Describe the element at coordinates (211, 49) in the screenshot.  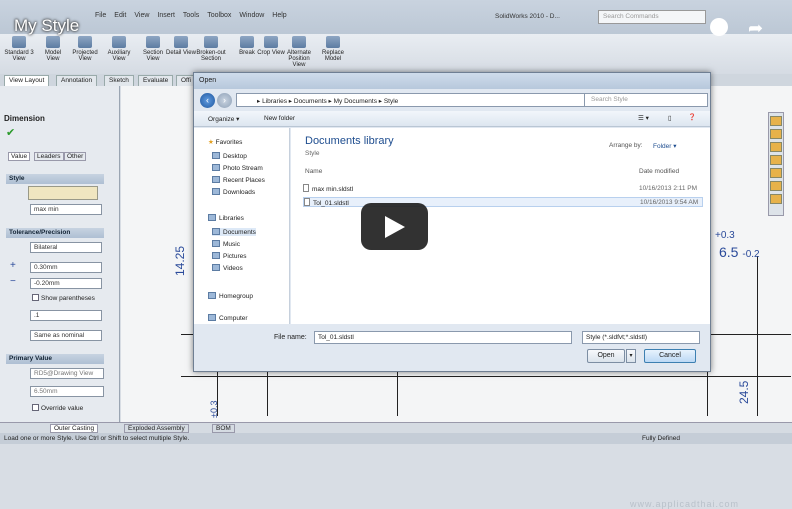
I see `broken-out-section-button: Broken-out Section` at that location.